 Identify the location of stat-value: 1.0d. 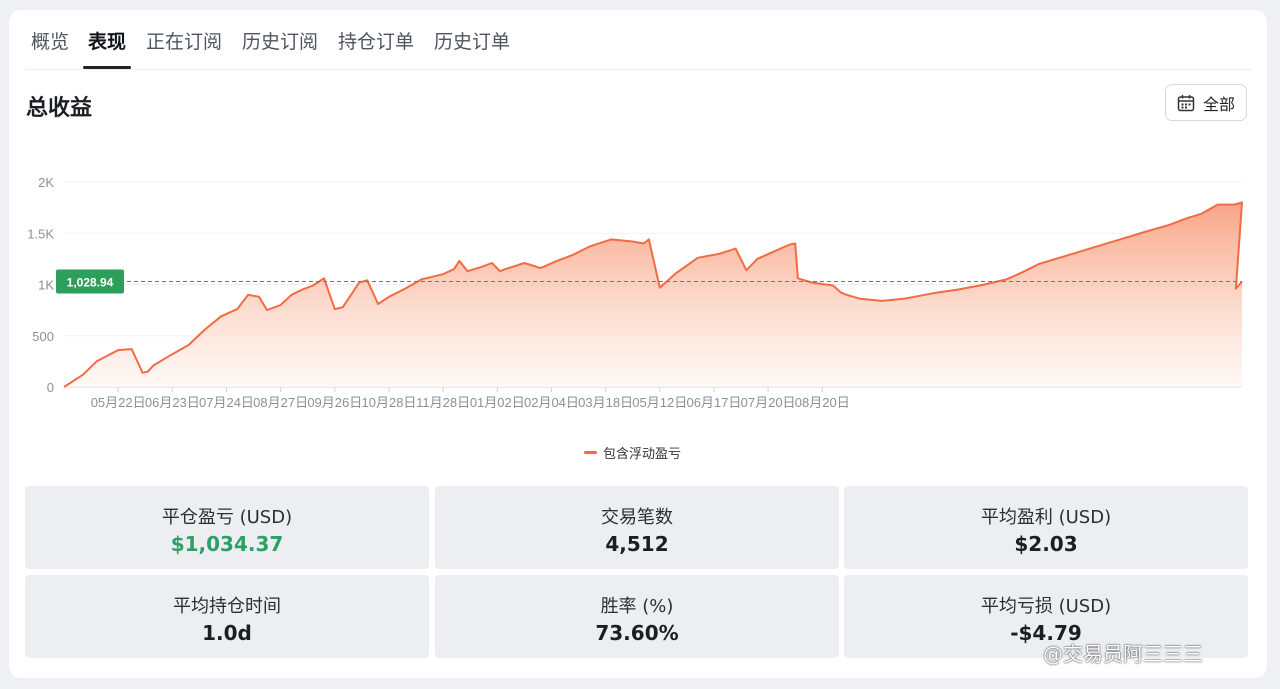
(227, 633).